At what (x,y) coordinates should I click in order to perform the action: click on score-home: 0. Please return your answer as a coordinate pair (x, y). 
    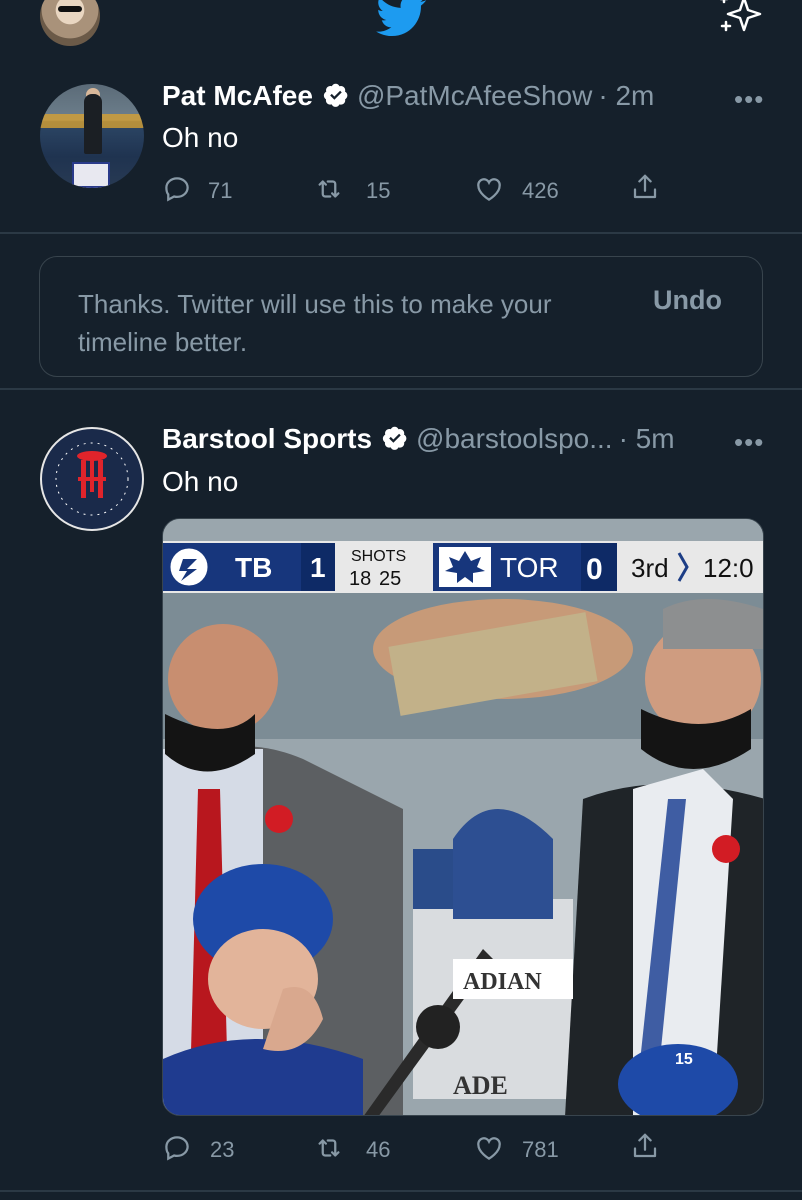
    Looking at the image, I should click on (594, 569).